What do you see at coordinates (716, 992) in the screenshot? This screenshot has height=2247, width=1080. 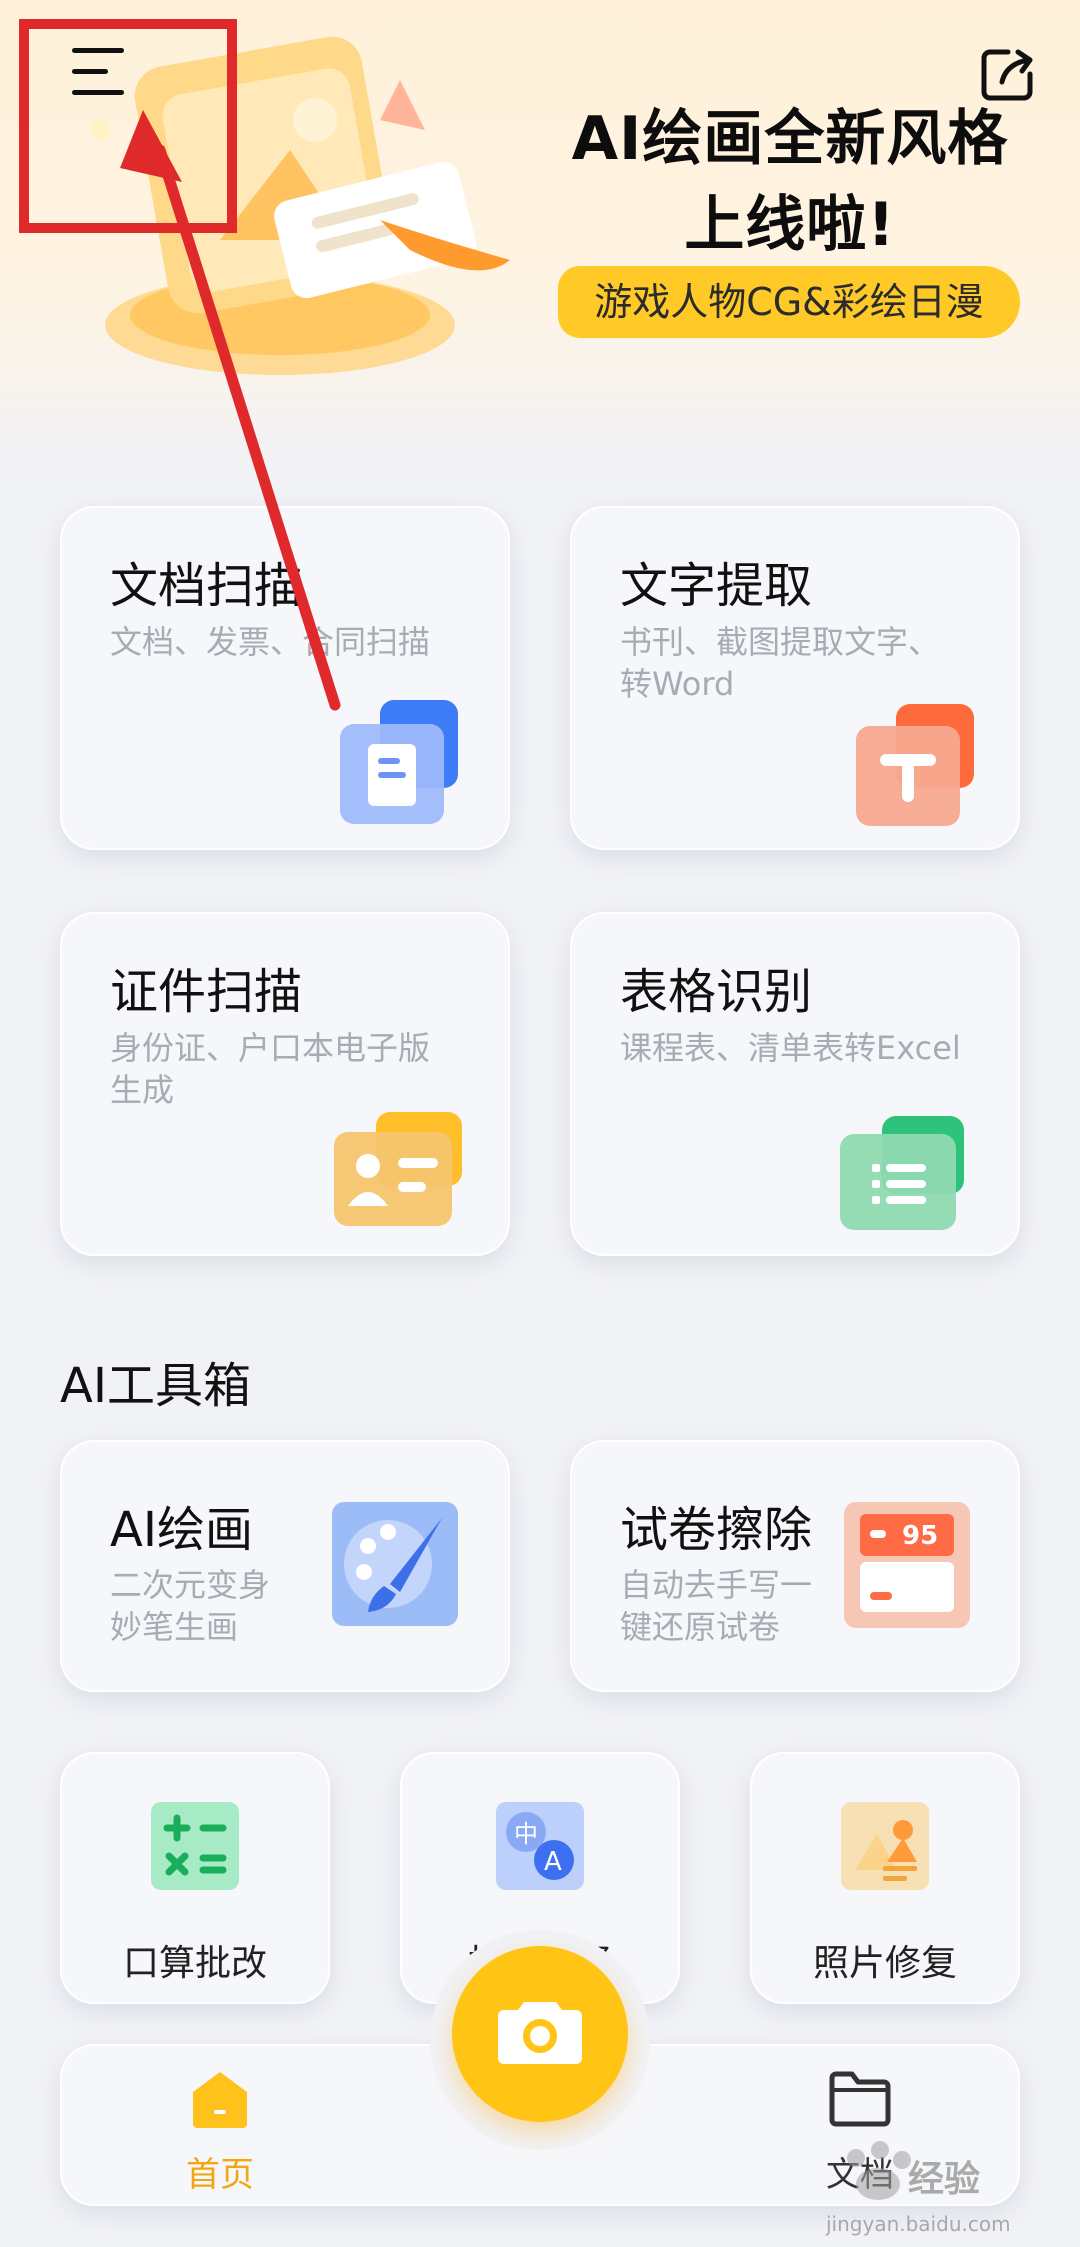 I see `card-title: 表格识别` at bounding box center [716, 992].